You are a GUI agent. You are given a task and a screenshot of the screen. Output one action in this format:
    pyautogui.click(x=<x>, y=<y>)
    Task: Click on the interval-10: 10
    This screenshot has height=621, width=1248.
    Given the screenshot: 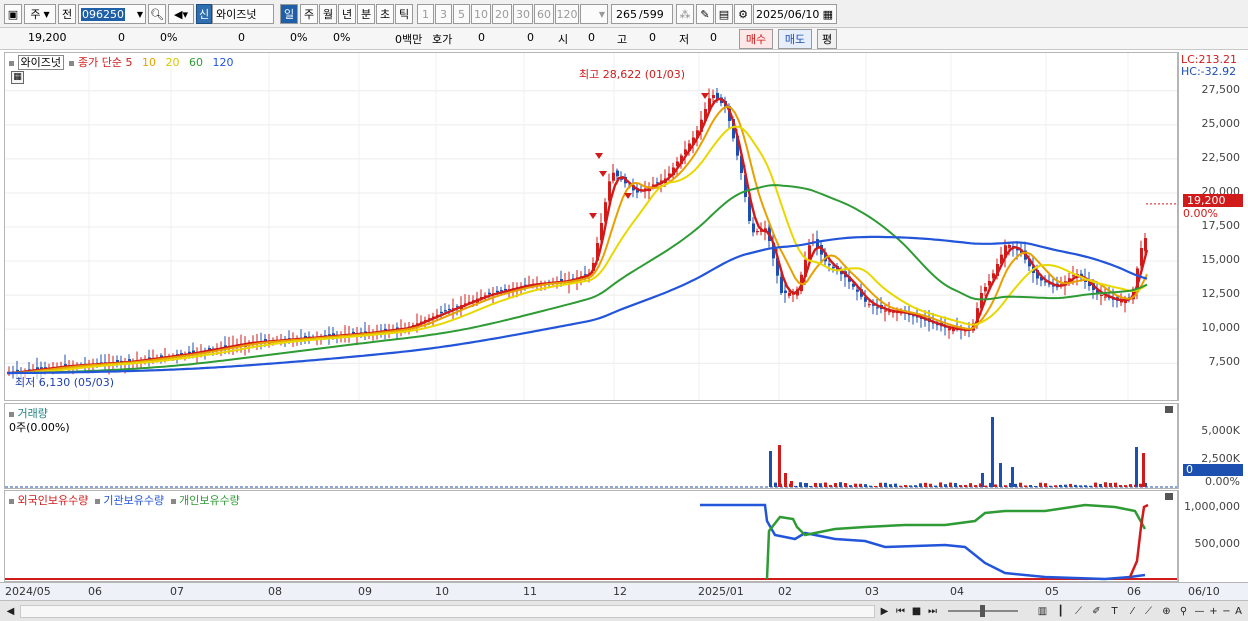 What is the action you would take?
    pyautogui.click(x=481, y=14)
    